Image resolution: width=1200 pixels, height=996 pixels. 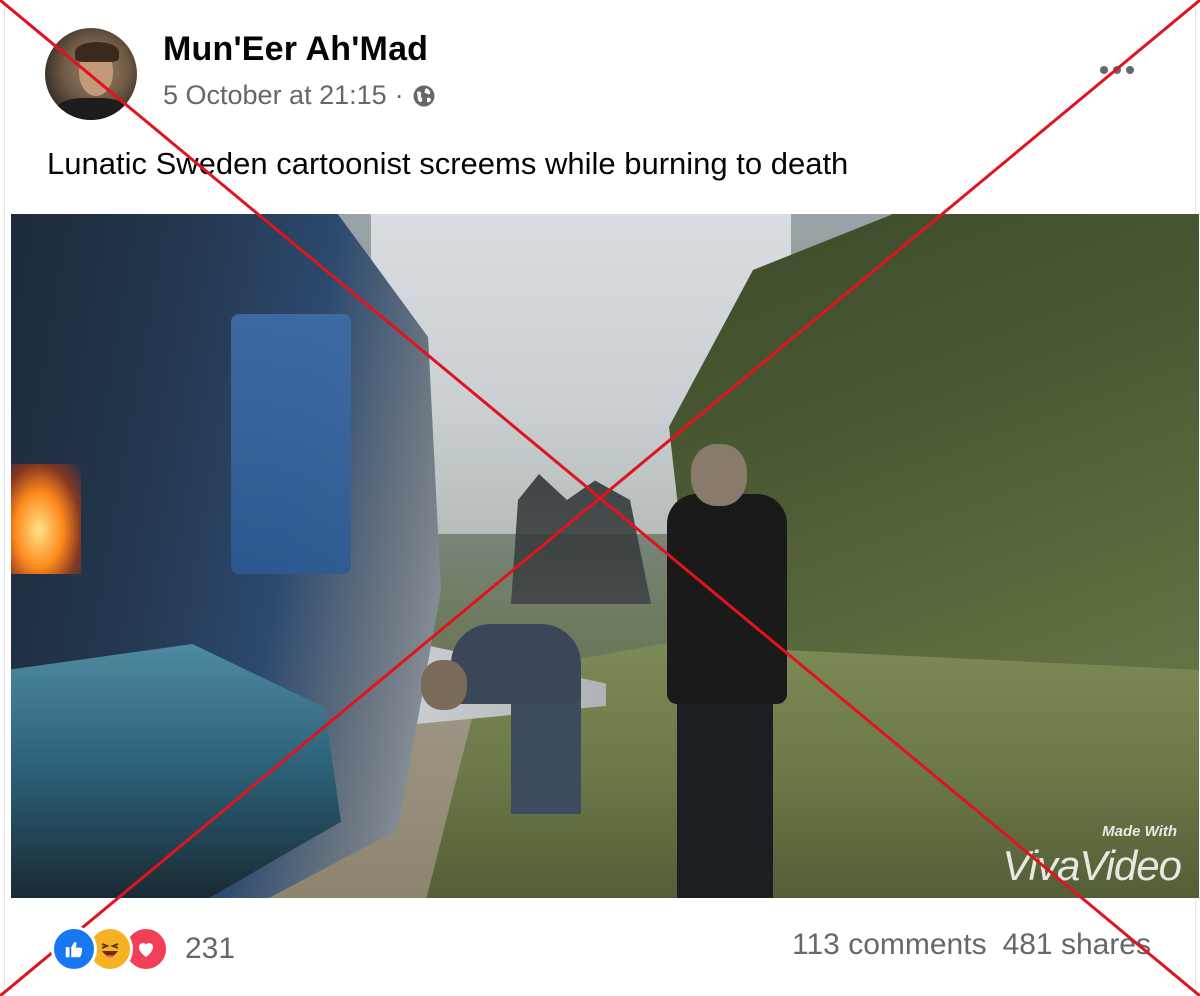 What do you see at coordinates (506, 724) in the screenshot?
I see `video-person-bending` at bounding box center [506, 724].